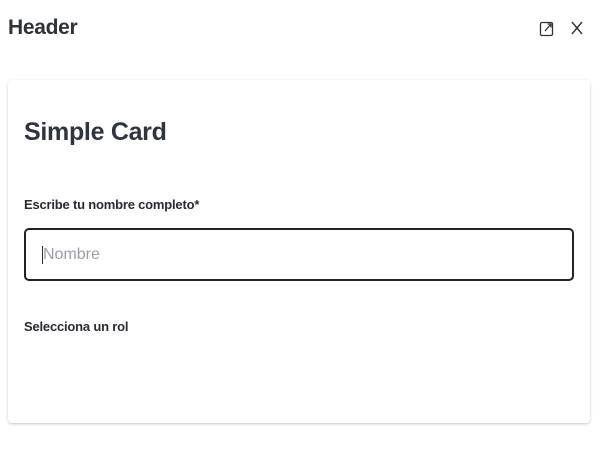 Image resolution: width=600 pixels, height=450 pixels. I want to click on expand-button, so click(547, 28).